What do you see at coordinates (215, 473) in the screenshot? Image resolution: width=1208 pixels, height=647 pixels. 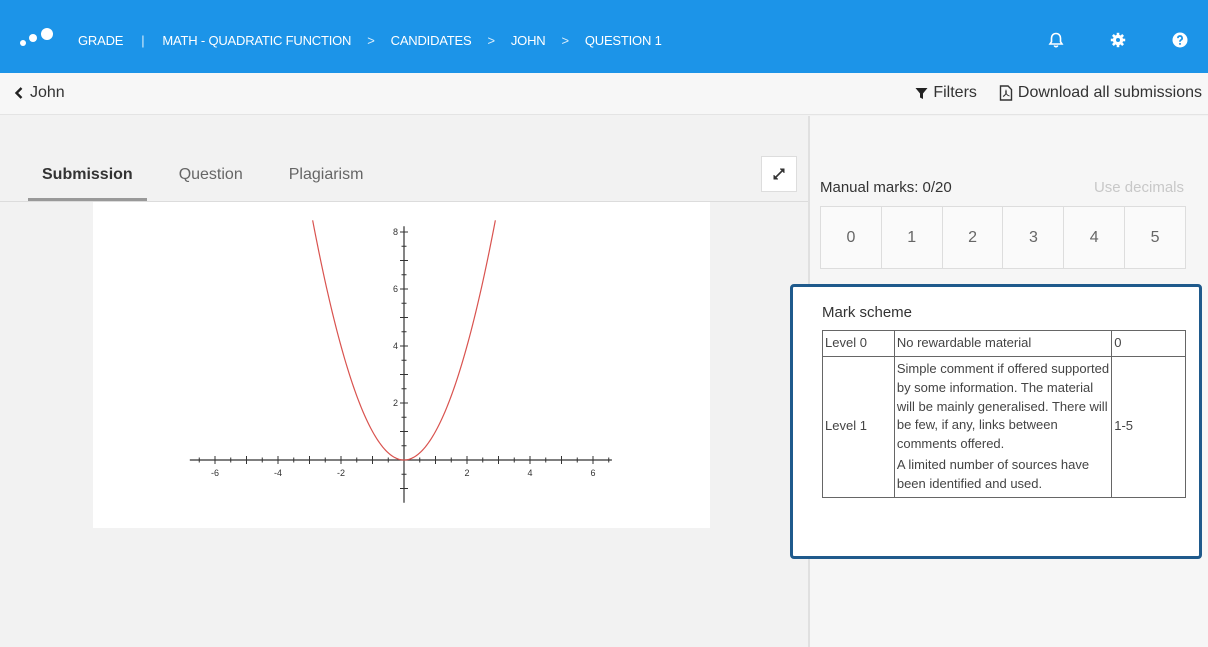 I see `x-tick-label: -6` at bounding box center [215, 473].